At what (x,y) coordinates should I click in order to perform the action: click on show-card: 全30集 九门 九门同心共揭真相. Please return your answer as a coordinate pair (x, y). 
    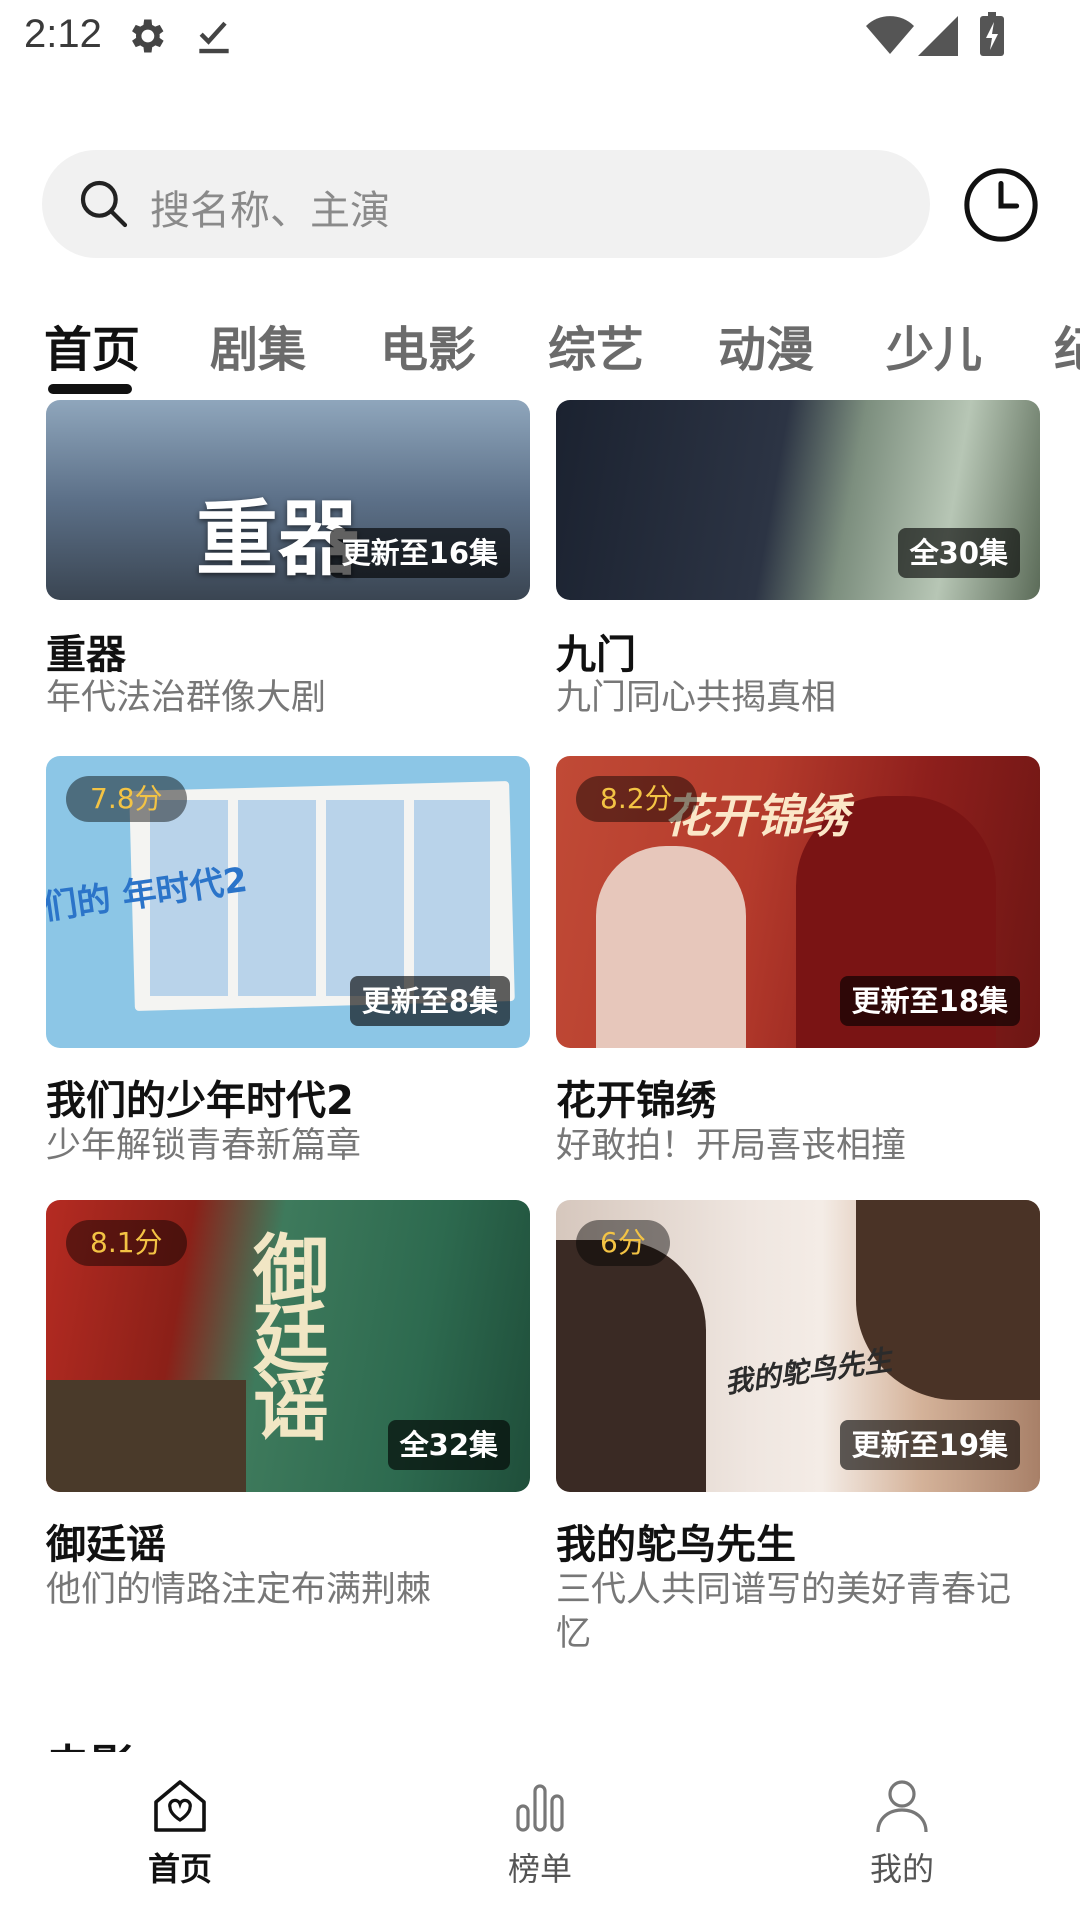
    Looking at the image, I should click on (798, 565).